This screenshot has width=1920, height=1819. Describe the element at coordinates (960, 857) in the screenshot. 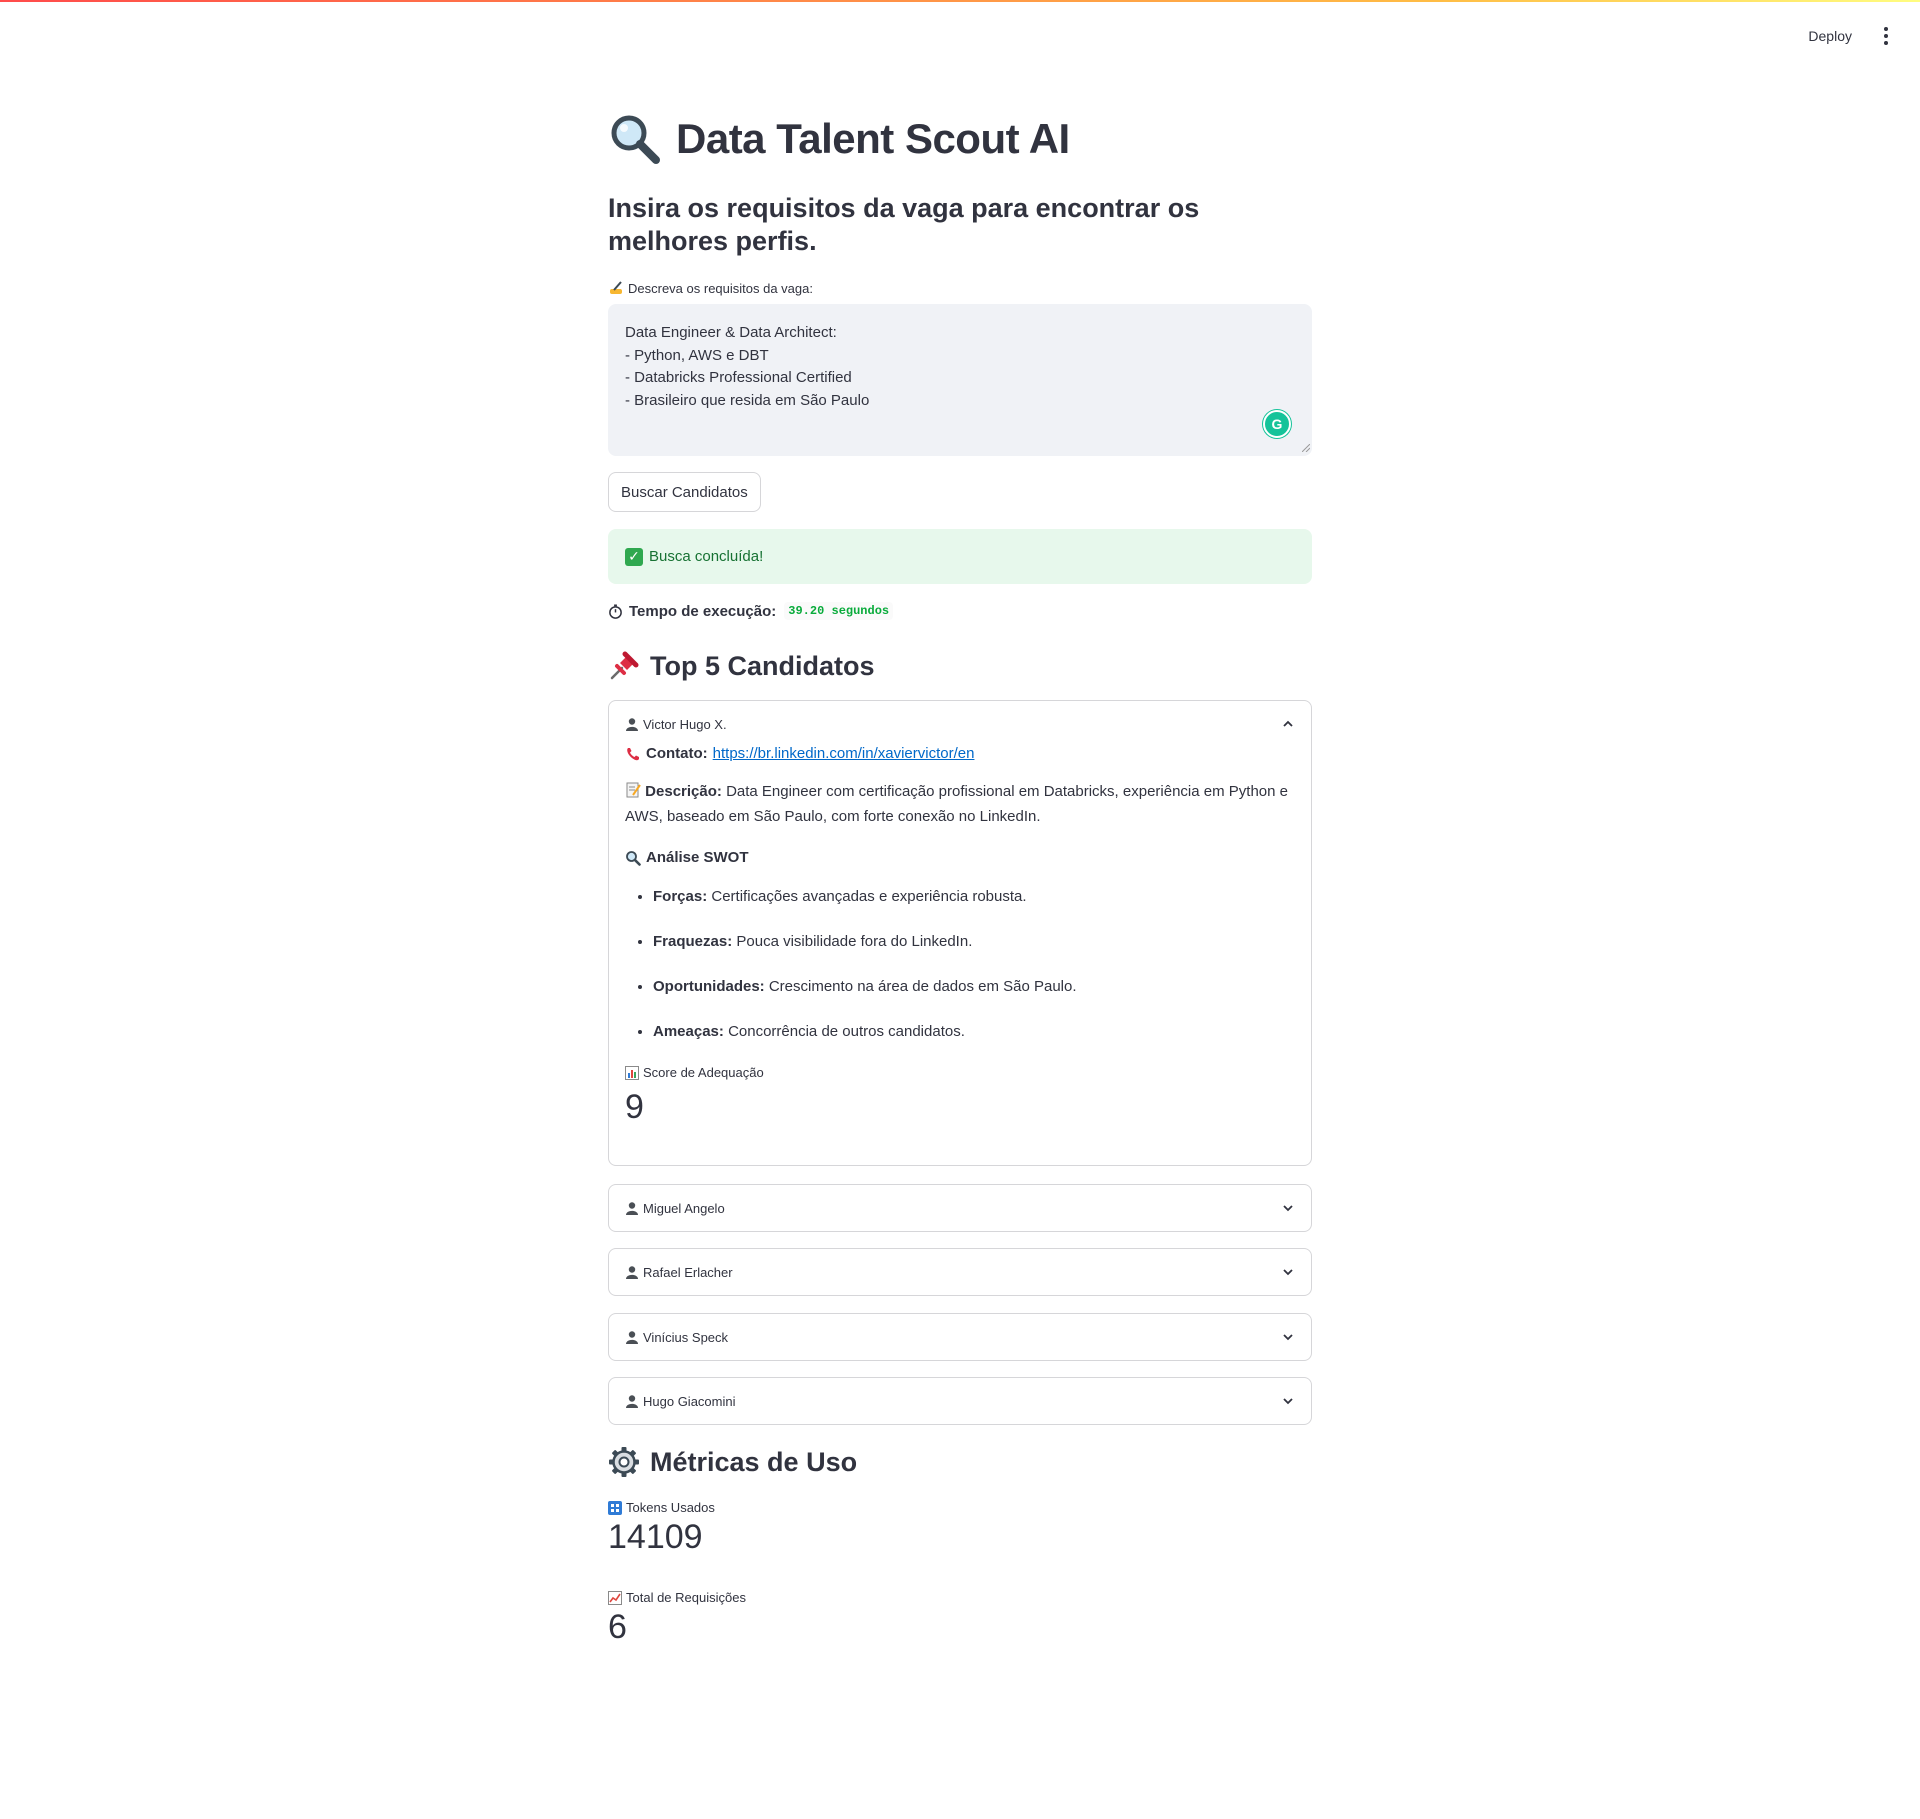

I see `swot-heading: Análise SWOT` at that location.